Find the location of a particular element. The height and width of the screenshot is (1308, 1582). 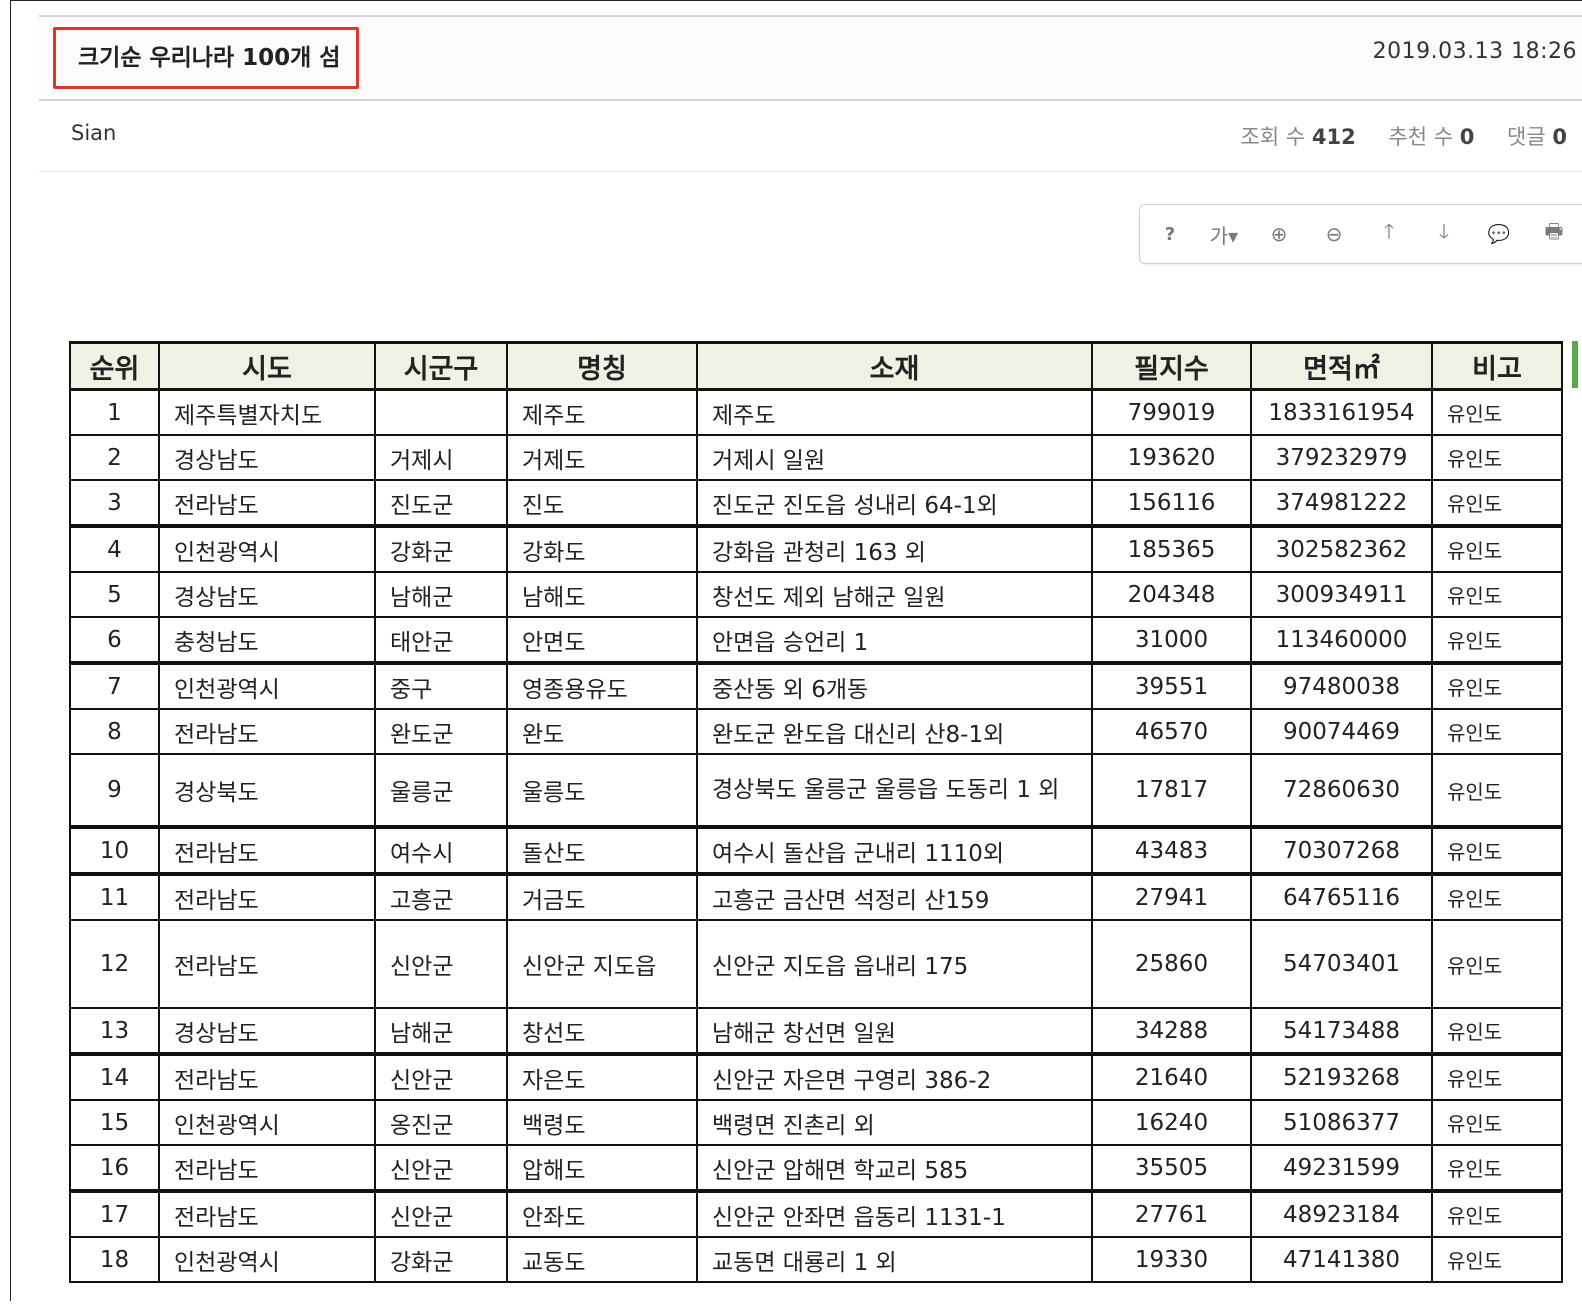

zoom-in-icon: ⊕ is located at coordinates (1279, 234).